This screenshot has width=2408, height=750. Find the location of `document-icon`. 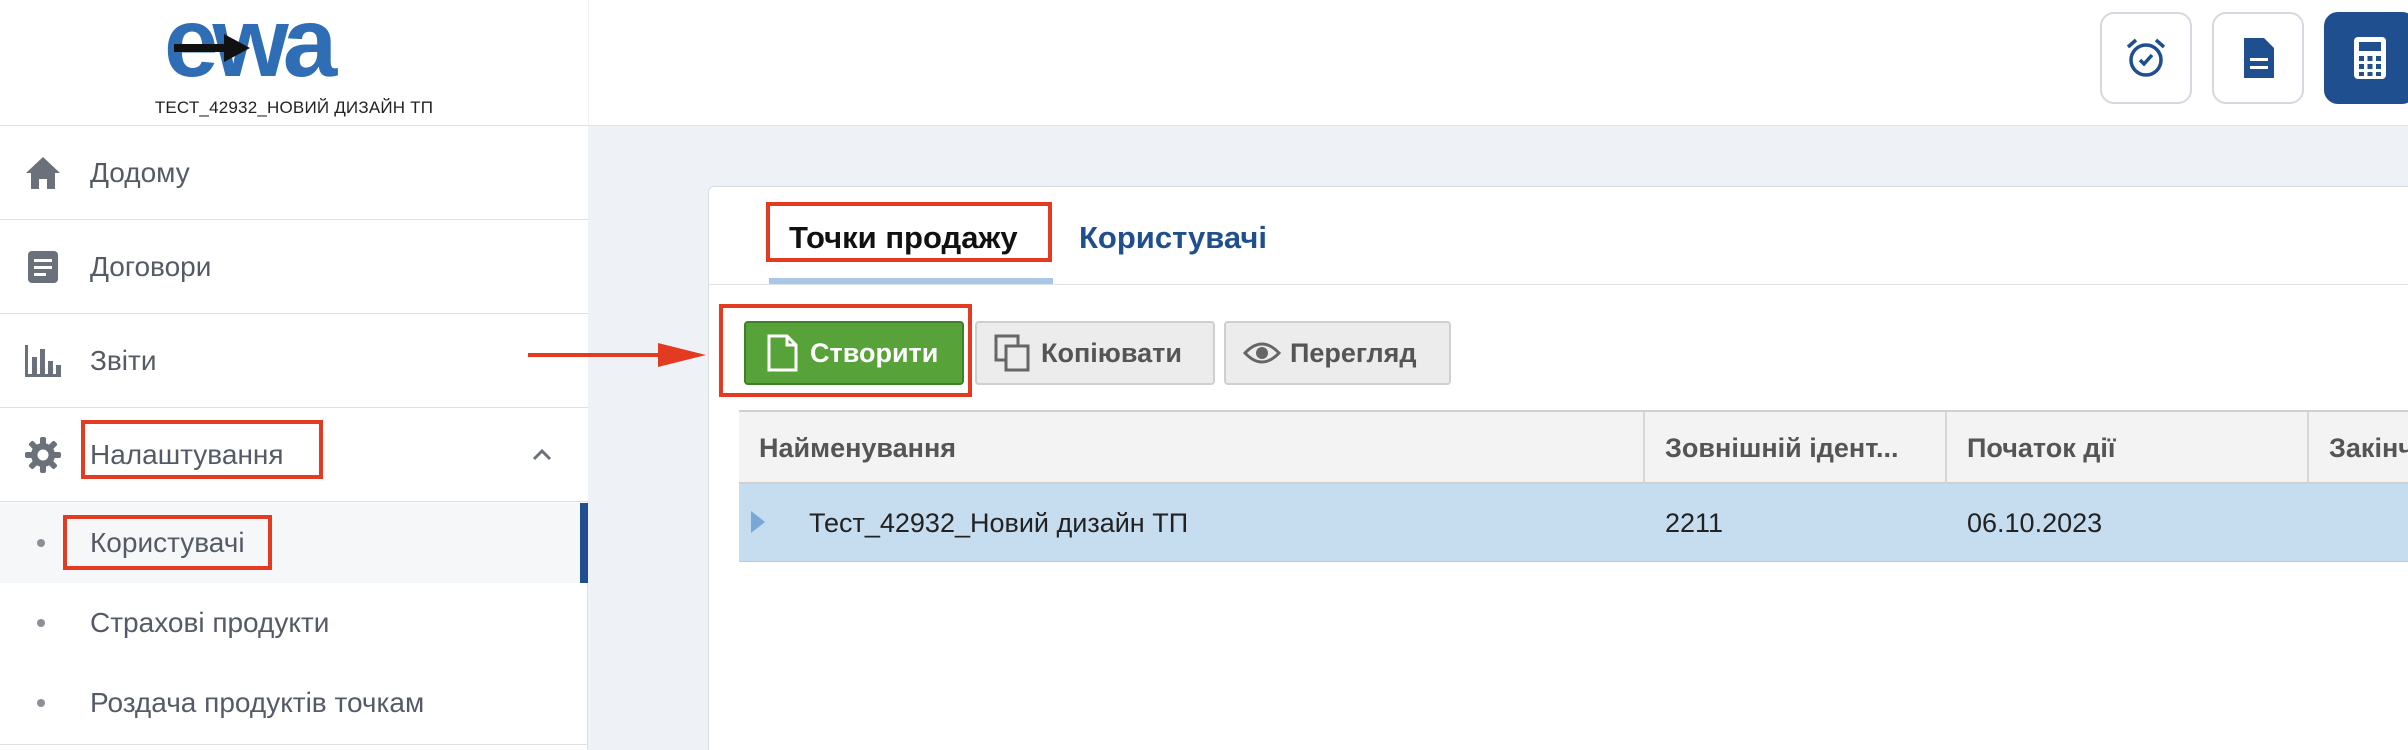

document-icon is located at coordinates (2259, 58).